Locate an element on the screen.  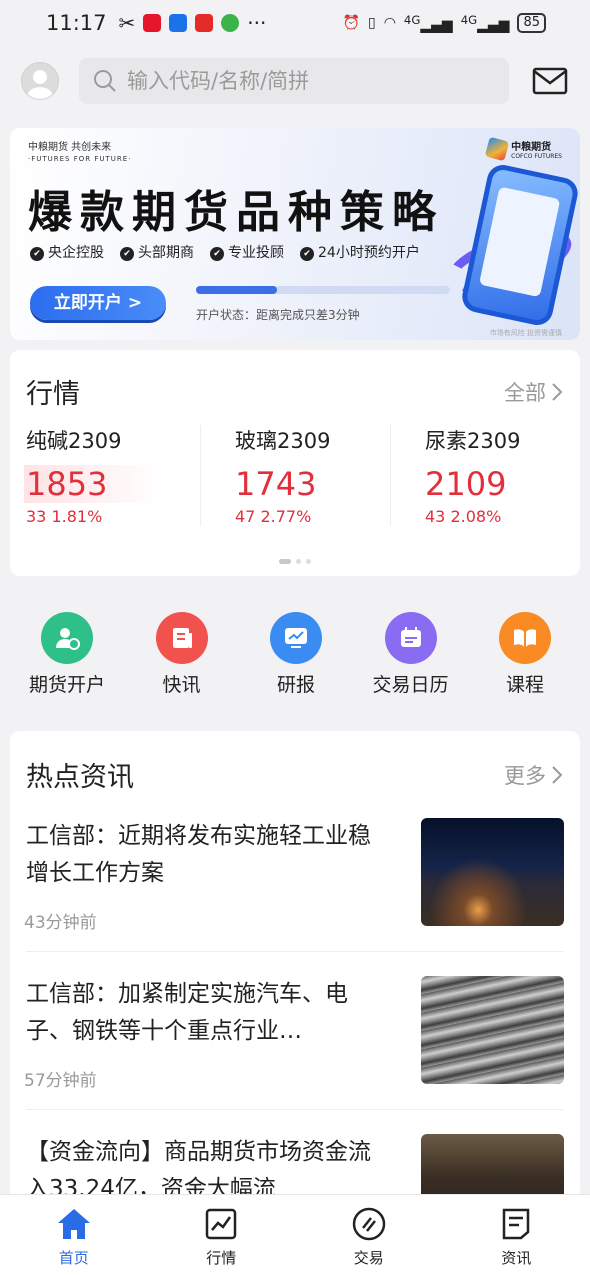
quick-label: 课程 is located at coordinates (524, 685).